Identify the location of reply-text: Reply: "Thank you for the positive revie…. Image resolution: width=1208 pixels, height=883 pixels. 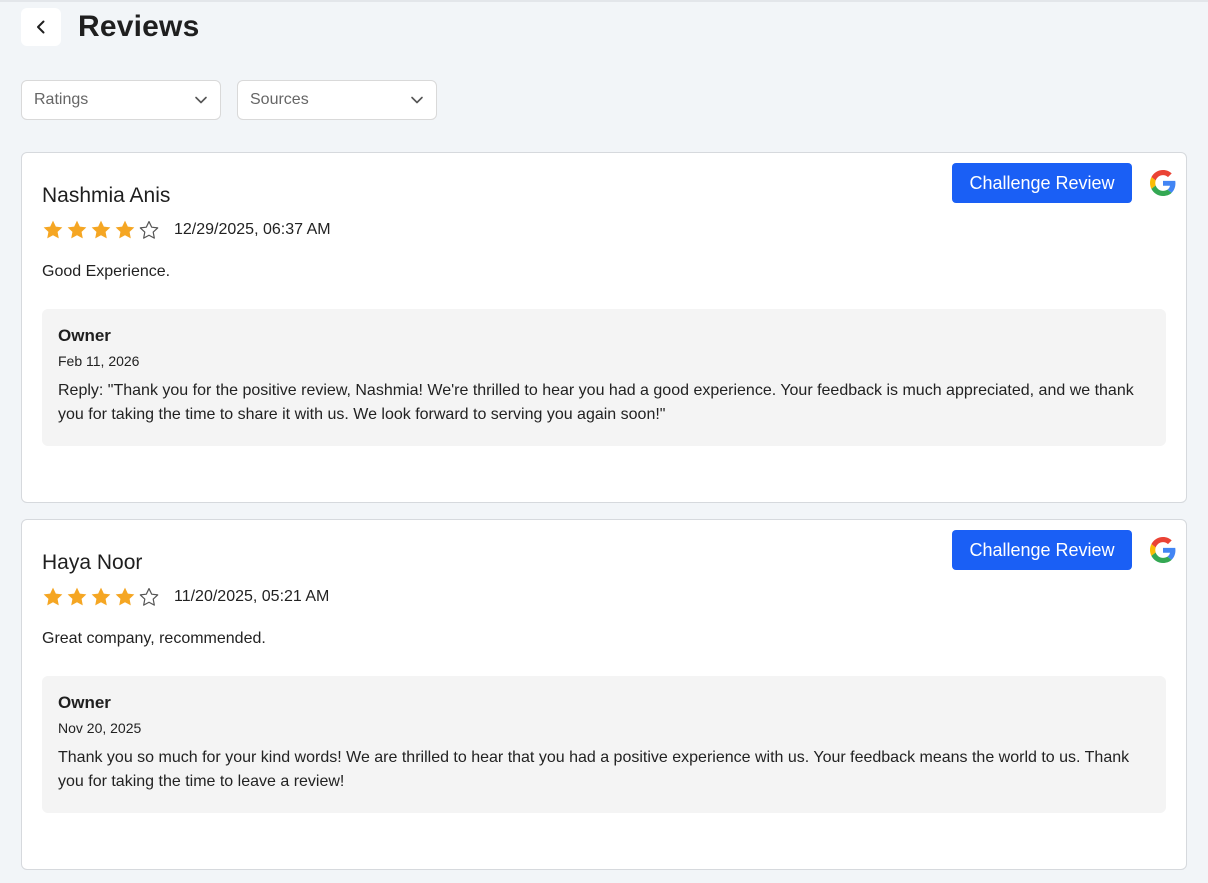
(596, 402).